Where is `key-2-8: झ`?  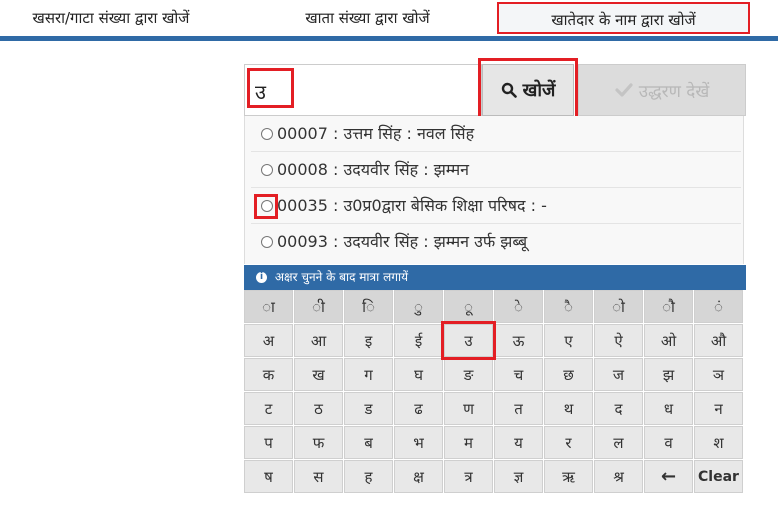
key-2-8: झ is located at coordinates (668, 374).